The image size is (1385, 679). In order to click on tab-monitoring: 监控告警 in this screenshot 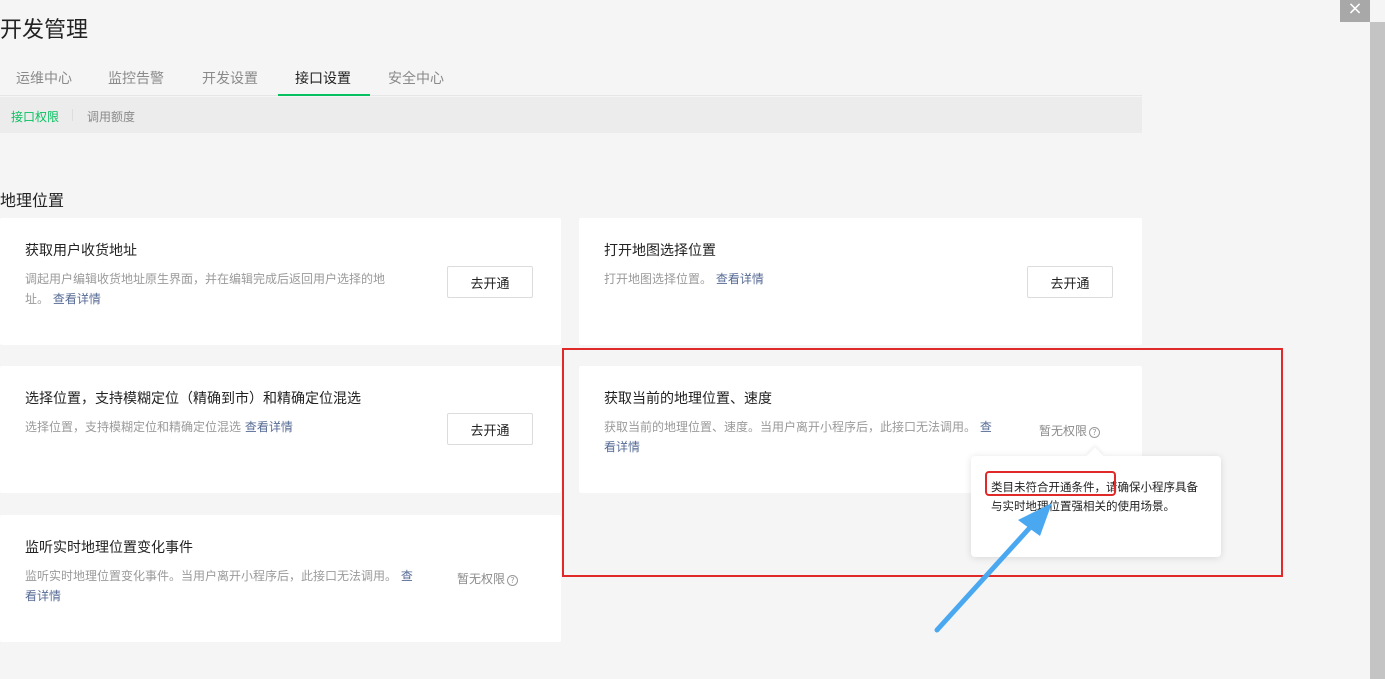, I will do `click(136, 82)`.